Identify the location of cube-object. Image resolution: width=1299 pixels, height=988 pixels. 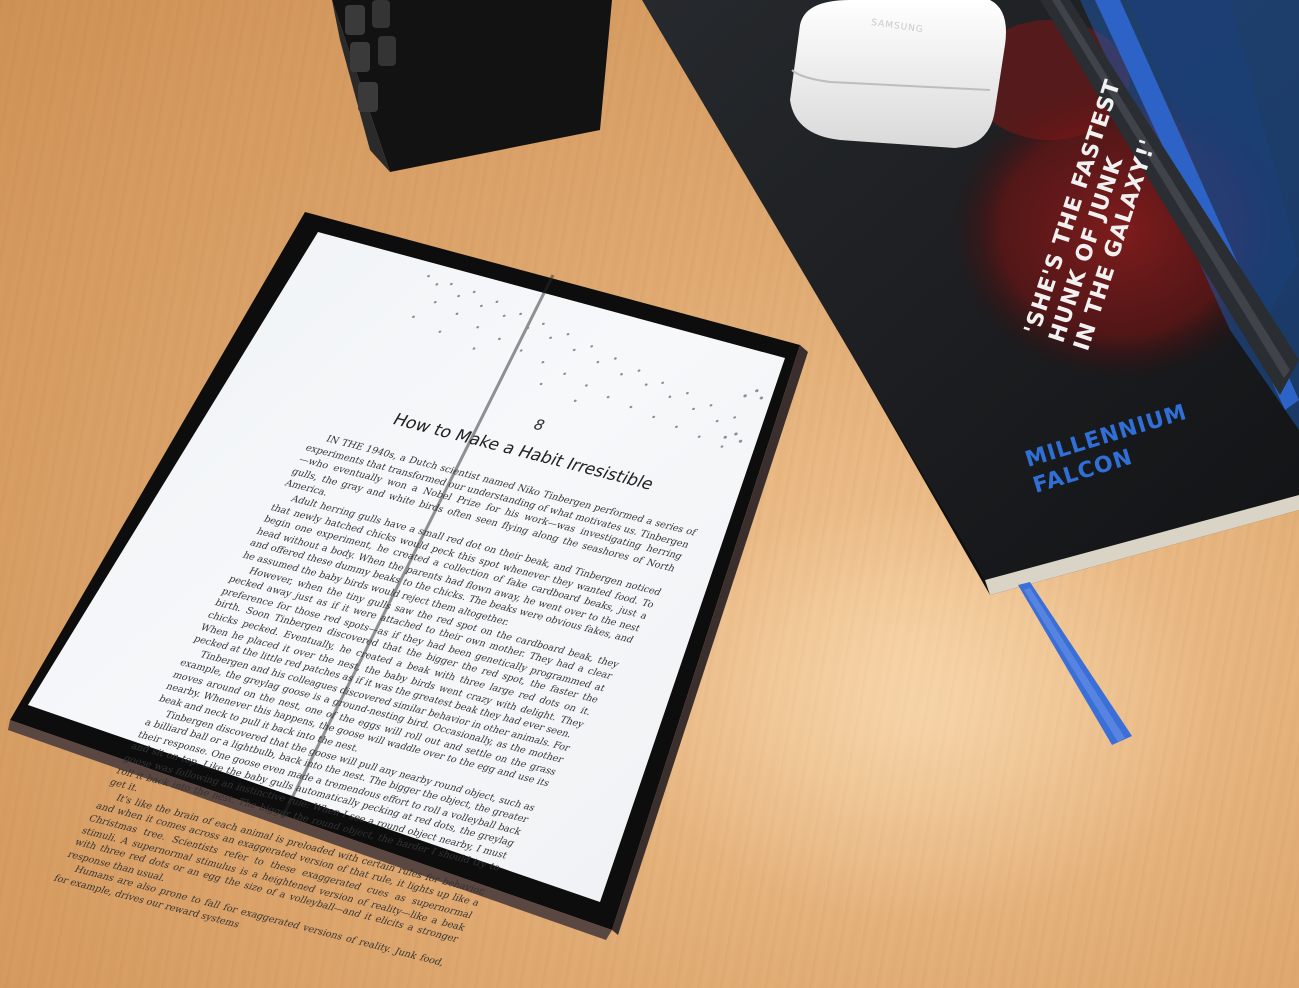
(472, 86).